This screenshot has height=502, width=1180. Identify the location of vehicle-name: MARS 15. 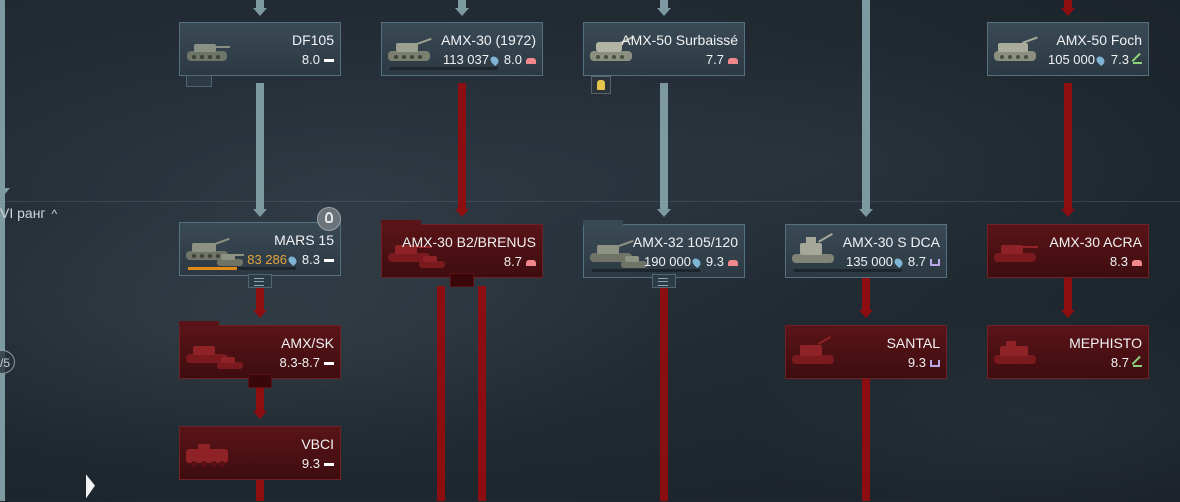
(304, 240).